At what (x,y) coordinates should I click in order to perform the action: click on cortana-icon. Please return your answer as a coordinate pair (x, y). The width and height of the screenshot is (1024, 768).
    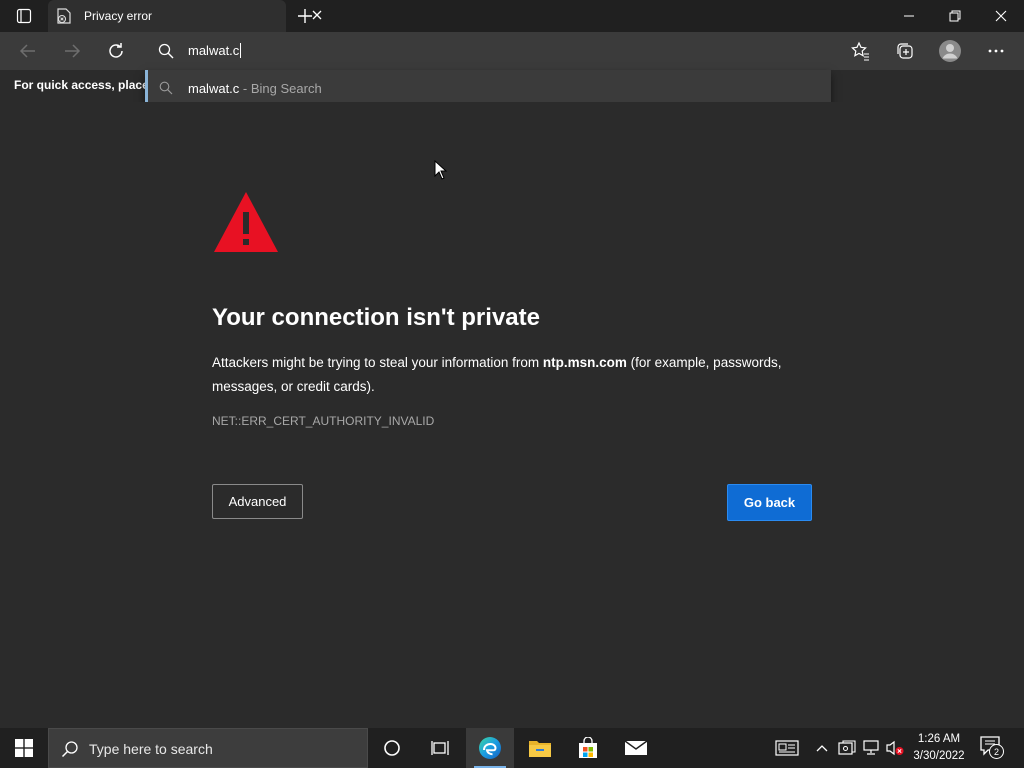
    Looking at the image, I should click on (392, 748).